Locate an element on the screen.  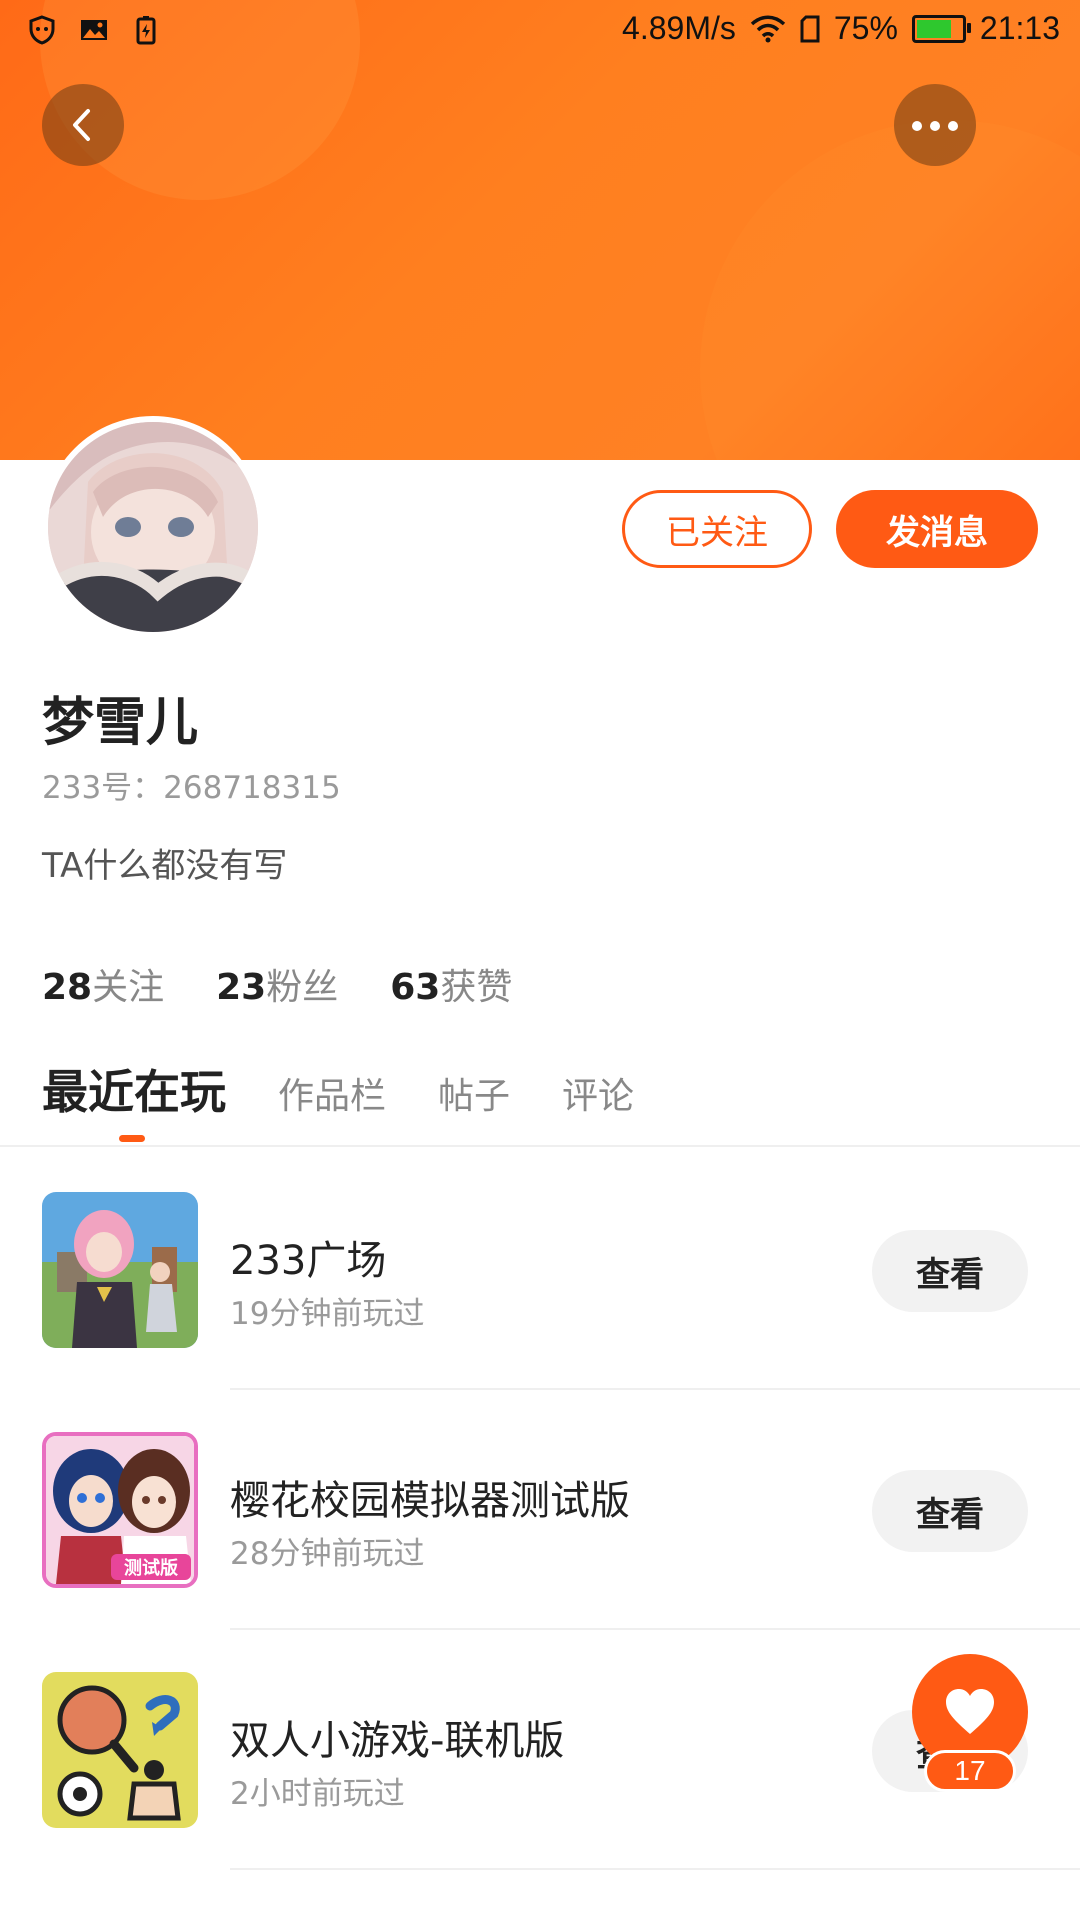
last-played: 28分钟前玩过 is located at coordinates (327, 1554).